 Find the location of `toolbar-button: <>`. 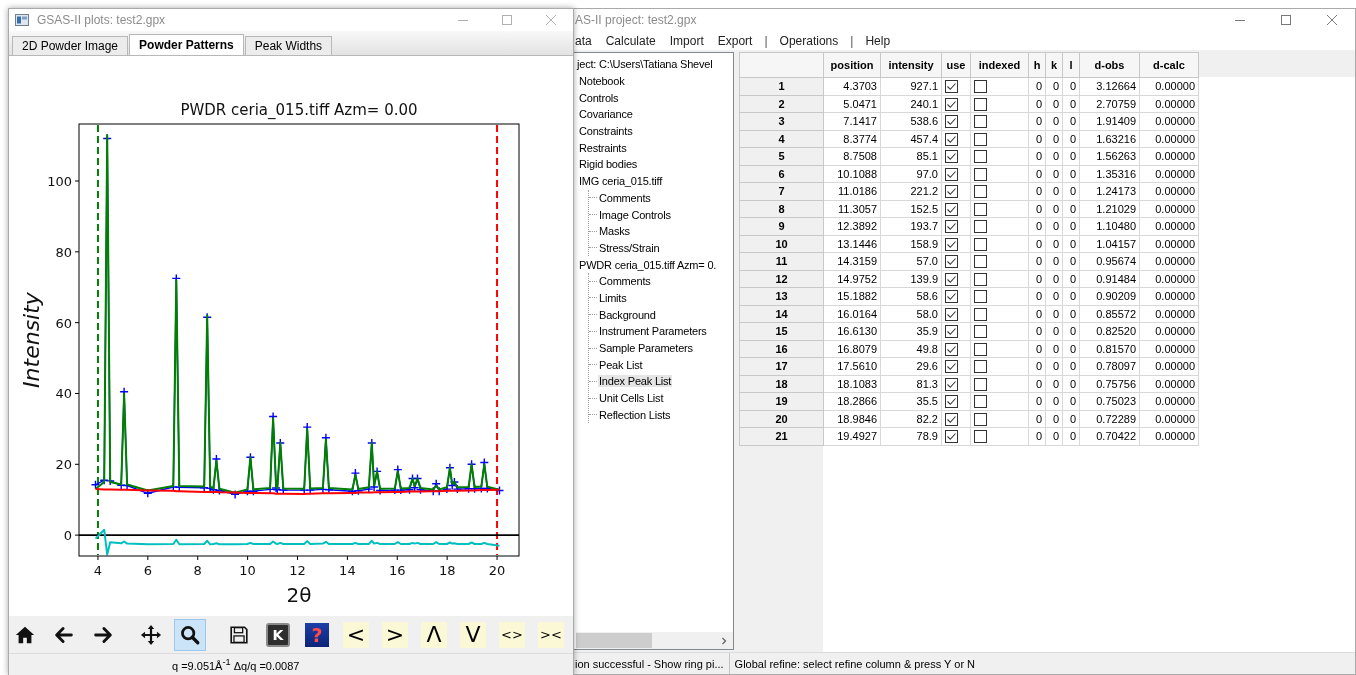

toolbar-button: <> is located at coordinates (512, 634).